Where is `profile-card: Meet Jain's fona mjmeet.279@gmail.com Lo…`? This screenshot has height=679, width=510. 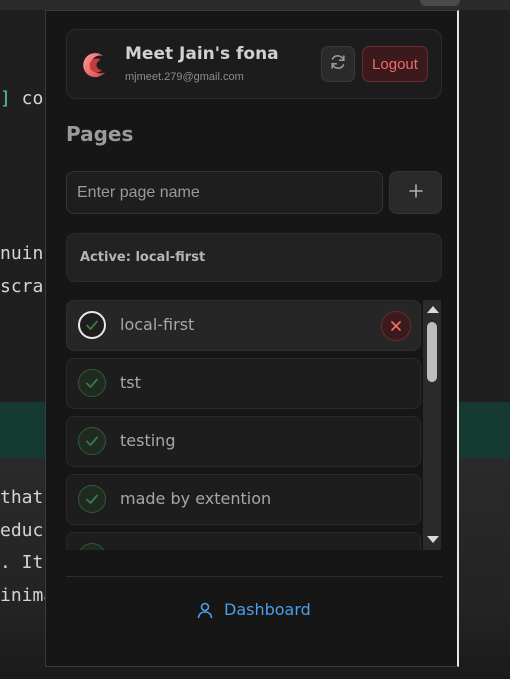
profile-card: Meet Jain's fona mjmeet.279@gmail.com Lo… is located at coordinates (254, 64).